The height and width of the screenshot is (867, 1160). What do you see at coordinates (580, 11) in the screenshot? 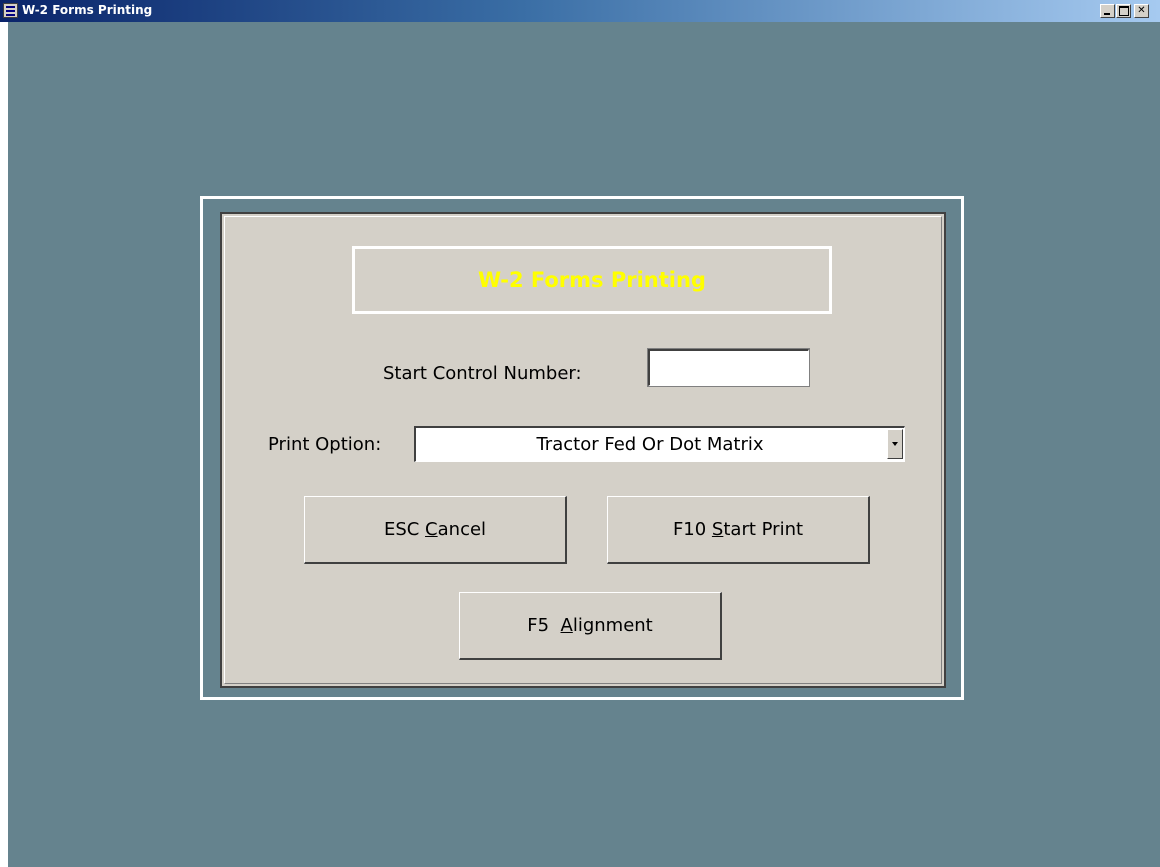
I see `title-bar: W-2 Forms Printing` at bounding box center [580, 11].